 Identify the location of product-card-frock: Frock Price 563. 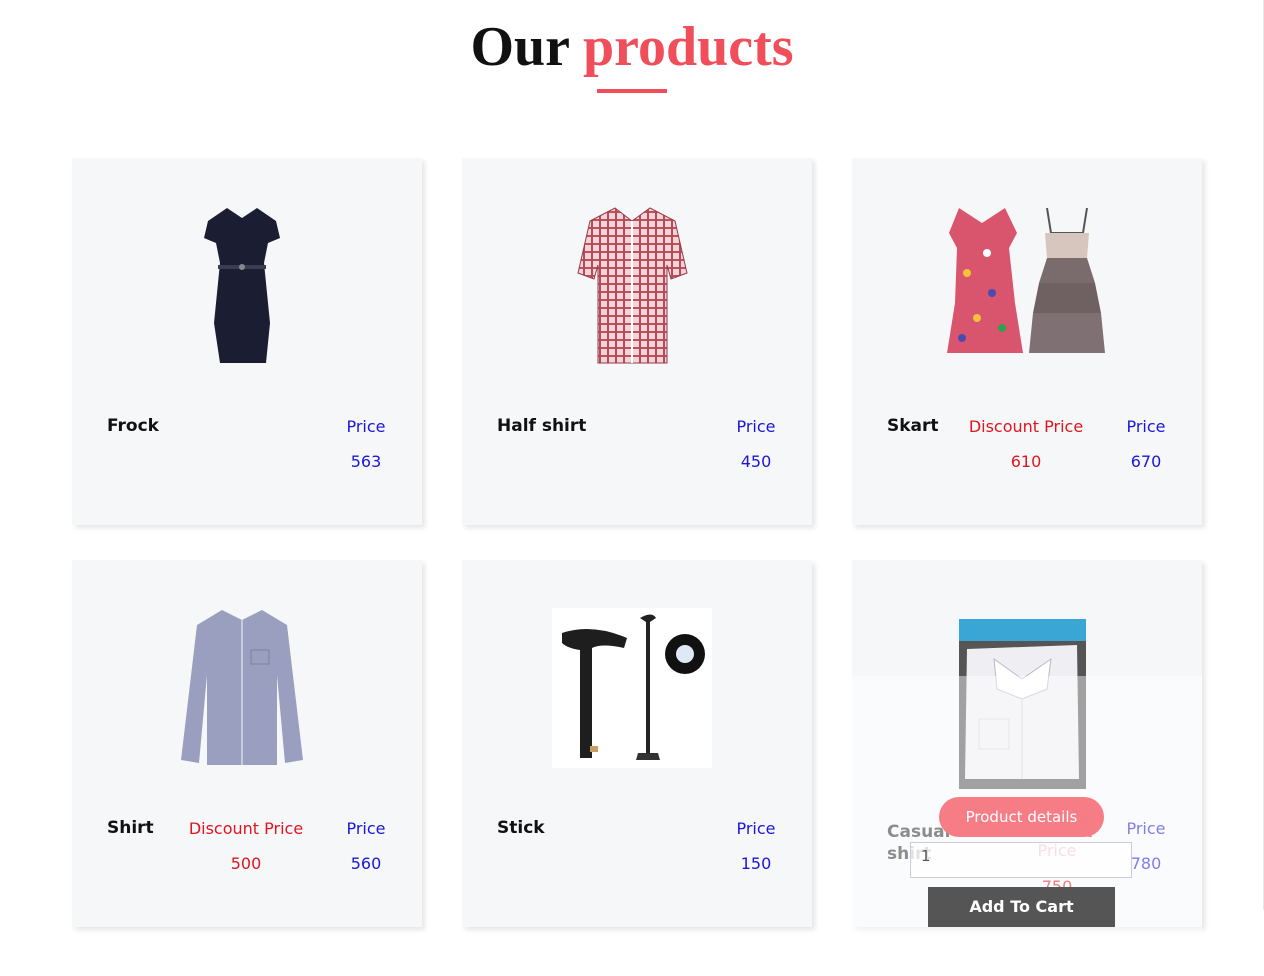
(247, 341).